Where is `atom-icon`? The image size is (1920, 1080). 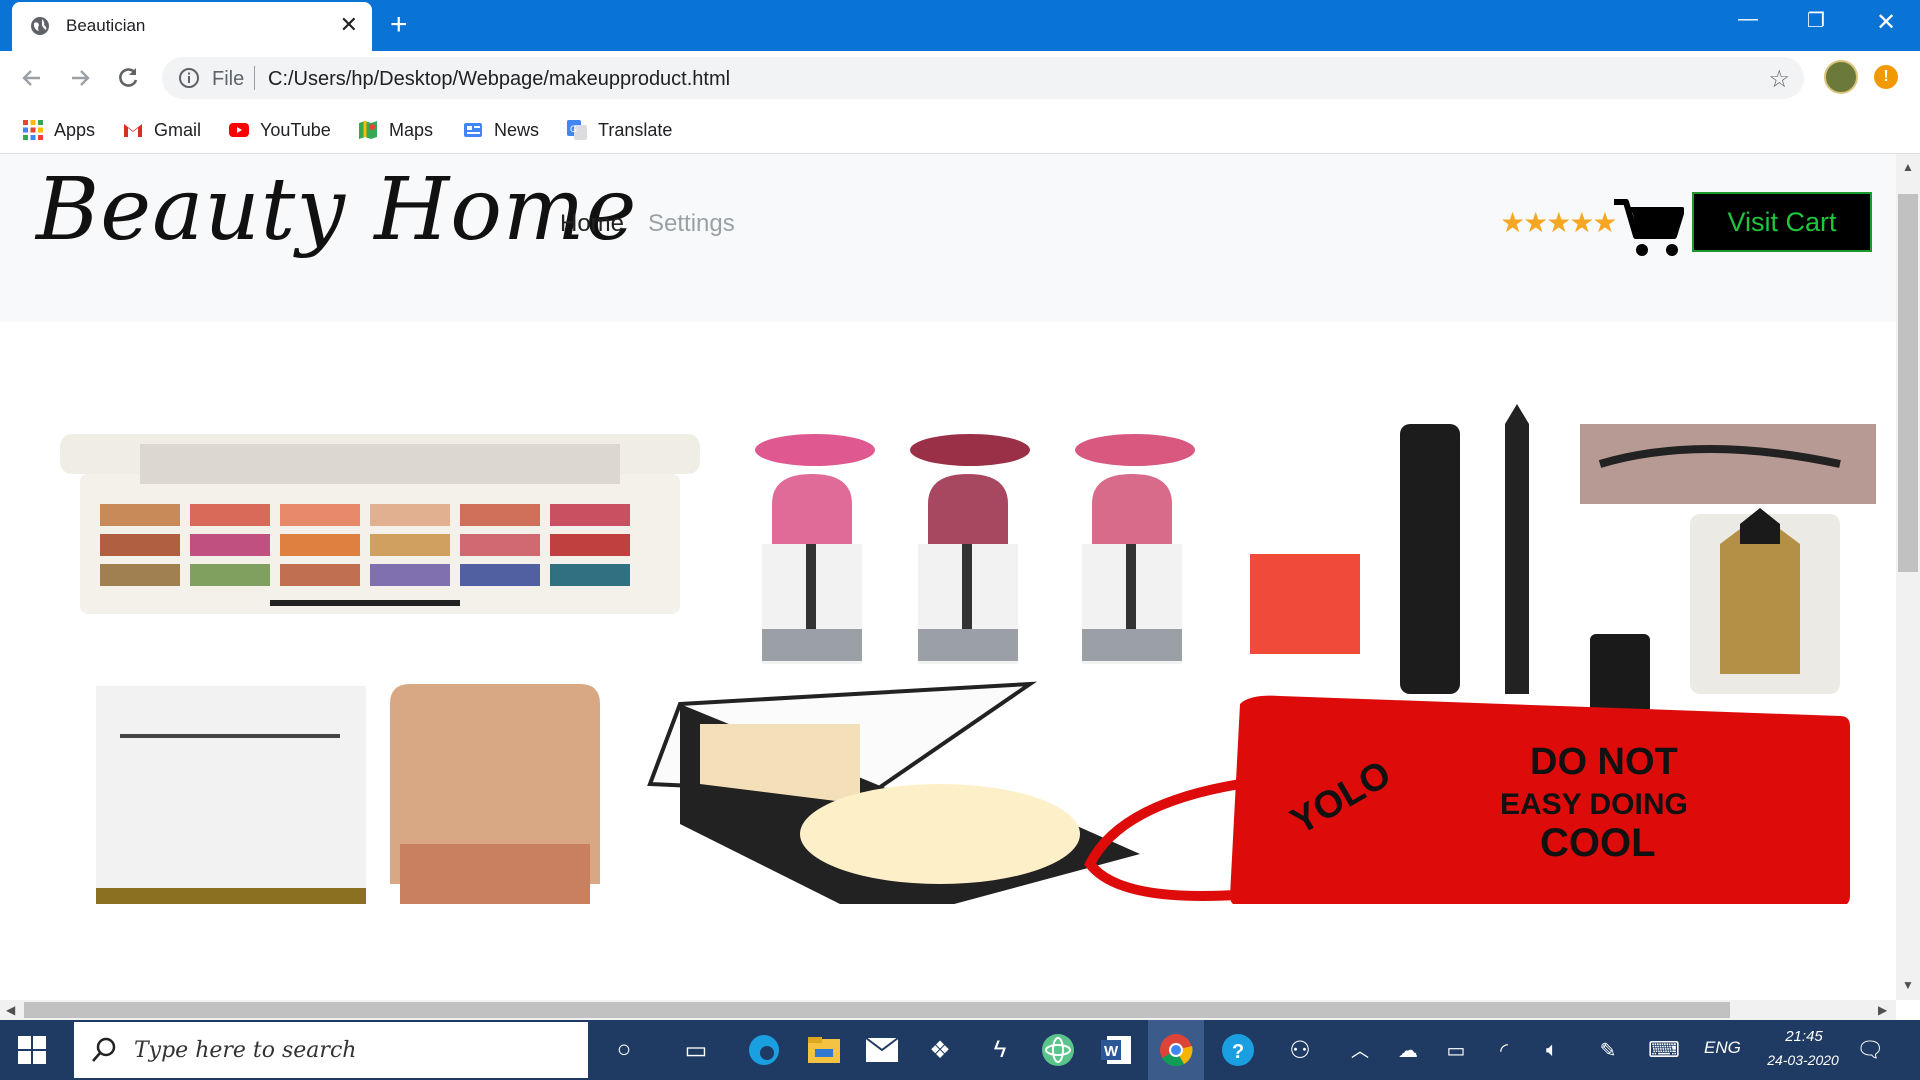
atom-icon is located at coordinates (1058, 1050).